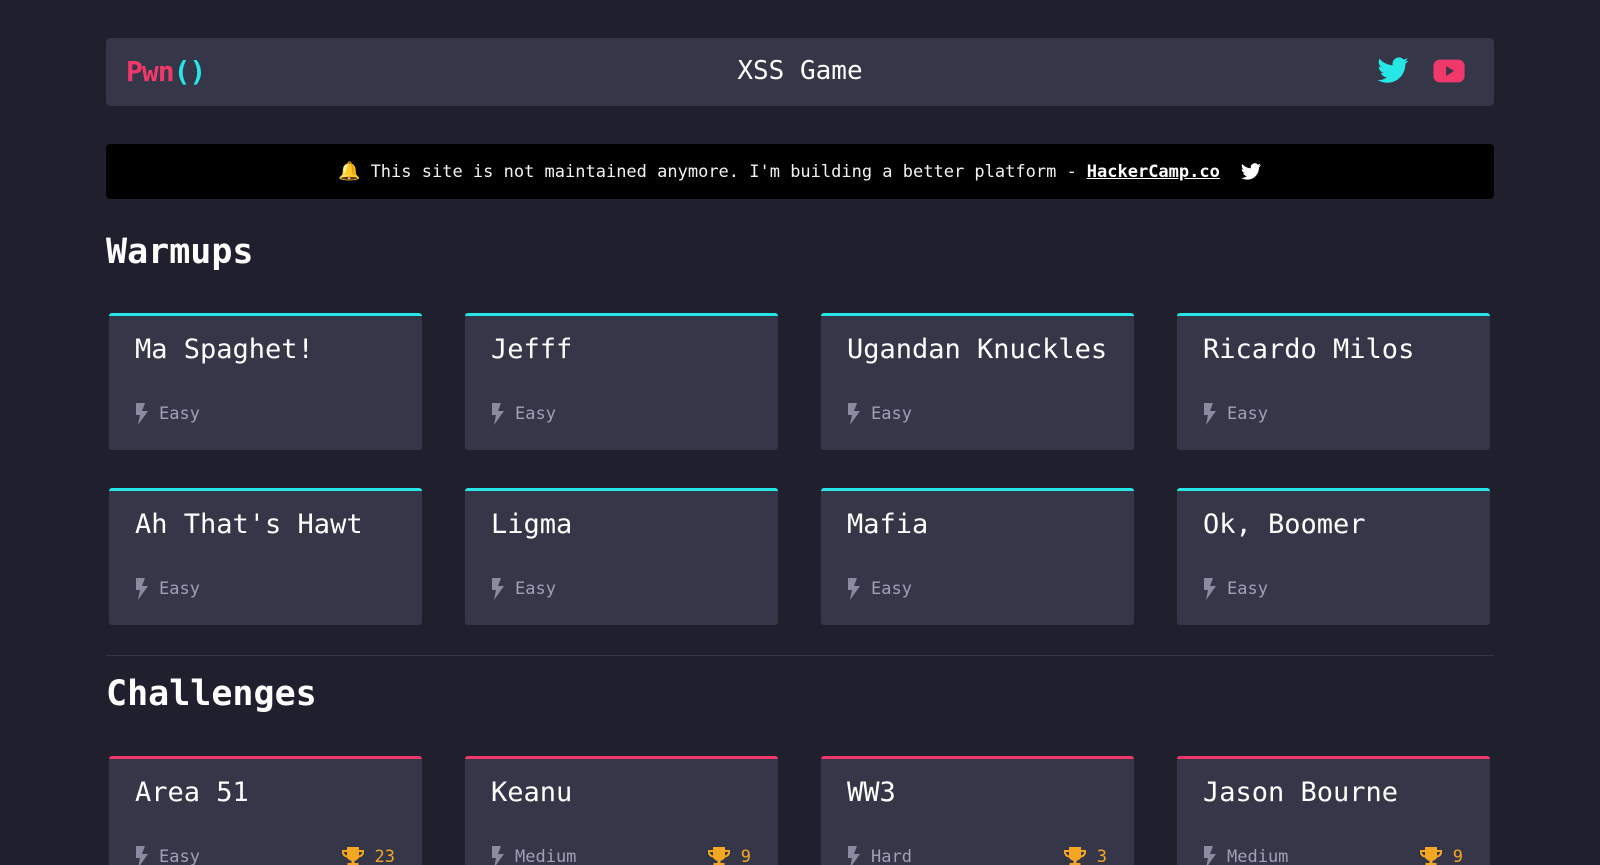 The image size is (1600, 865). Describe the element at coordinates (180, 252) in the screenshot. I see `warmups-heading: Warmups` at that location.